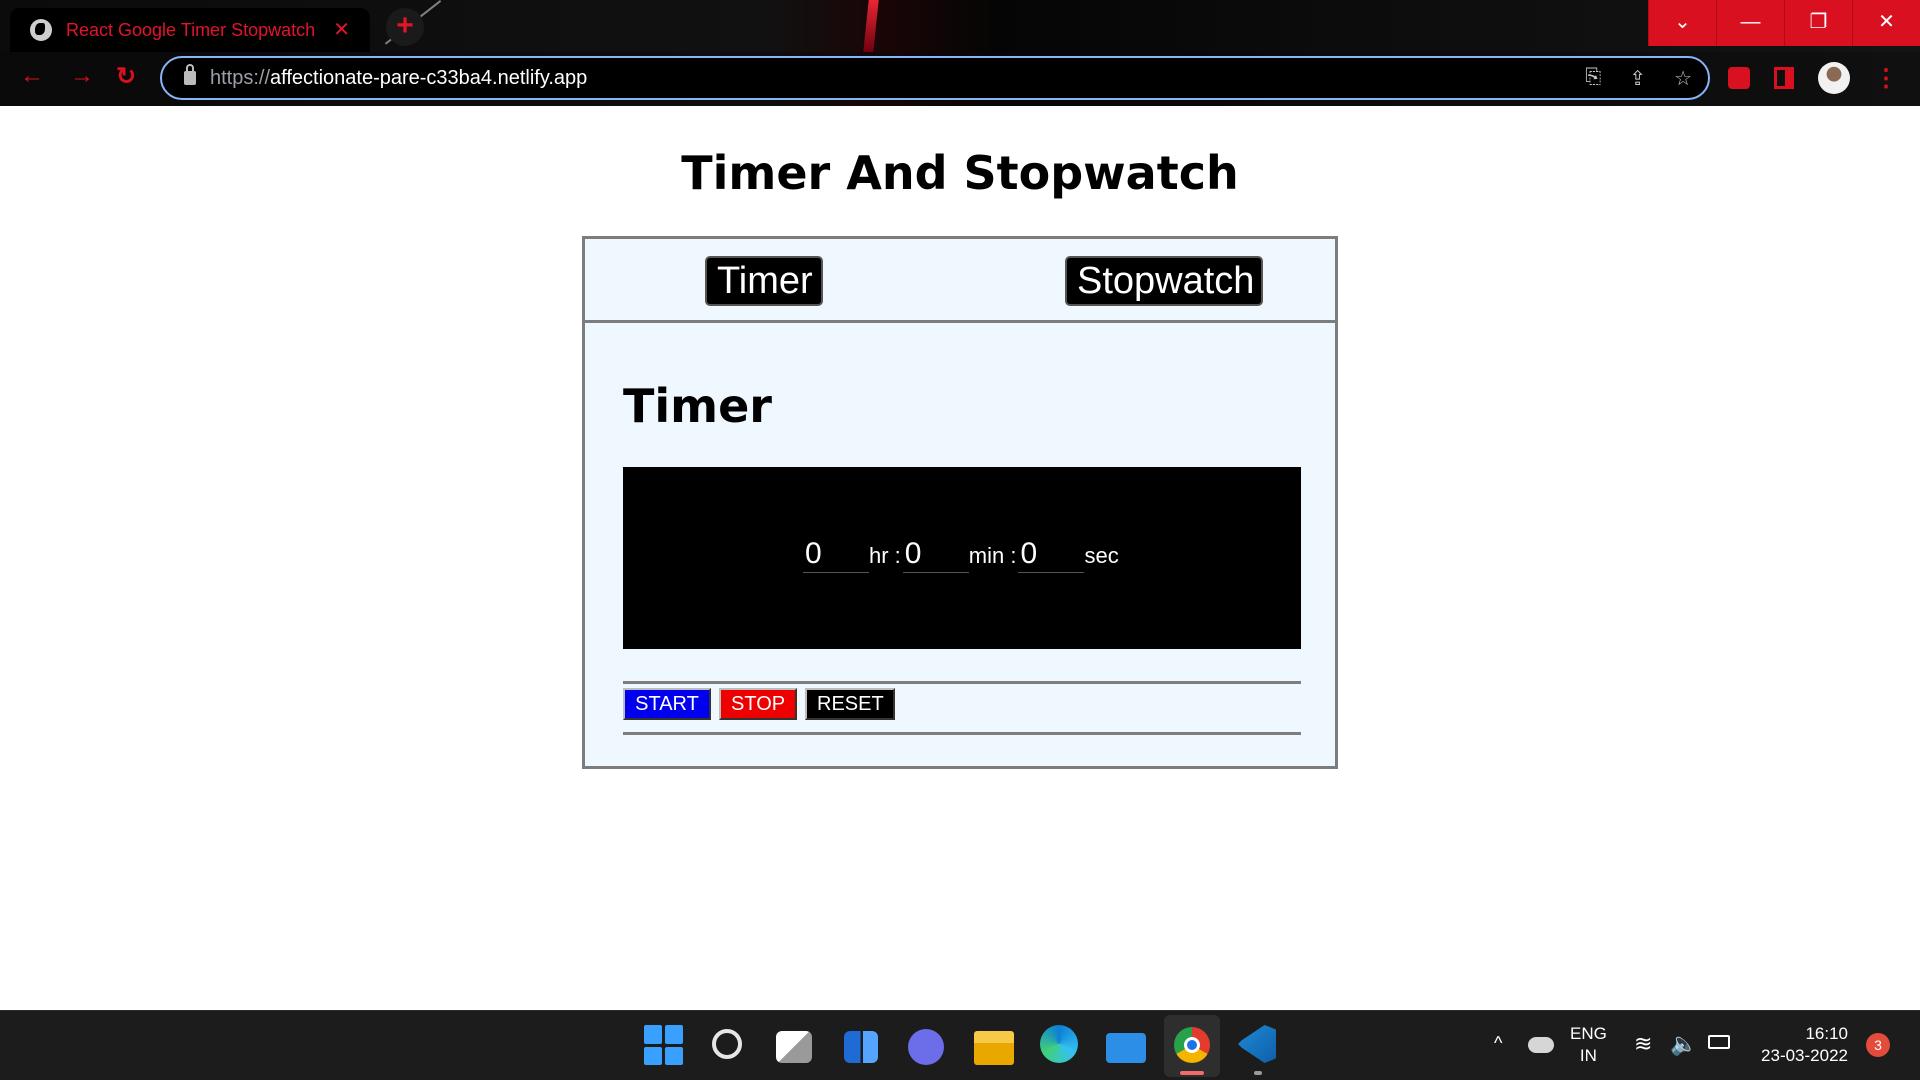 This screenshot has width=1920, height=1080. I want to click on windows-start-icon, so click(664, 1045).